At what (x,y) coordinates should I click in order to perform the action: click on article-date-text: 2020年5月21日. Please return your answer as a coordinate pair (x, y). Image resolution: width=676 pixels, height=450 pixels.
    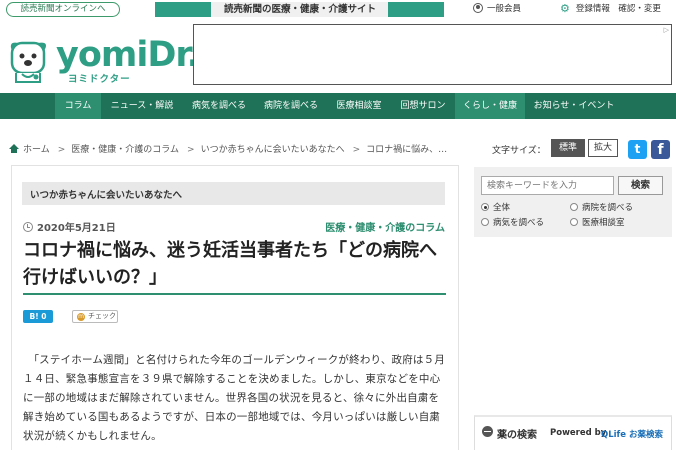
    Looking at the image, I should click on (76, 228).